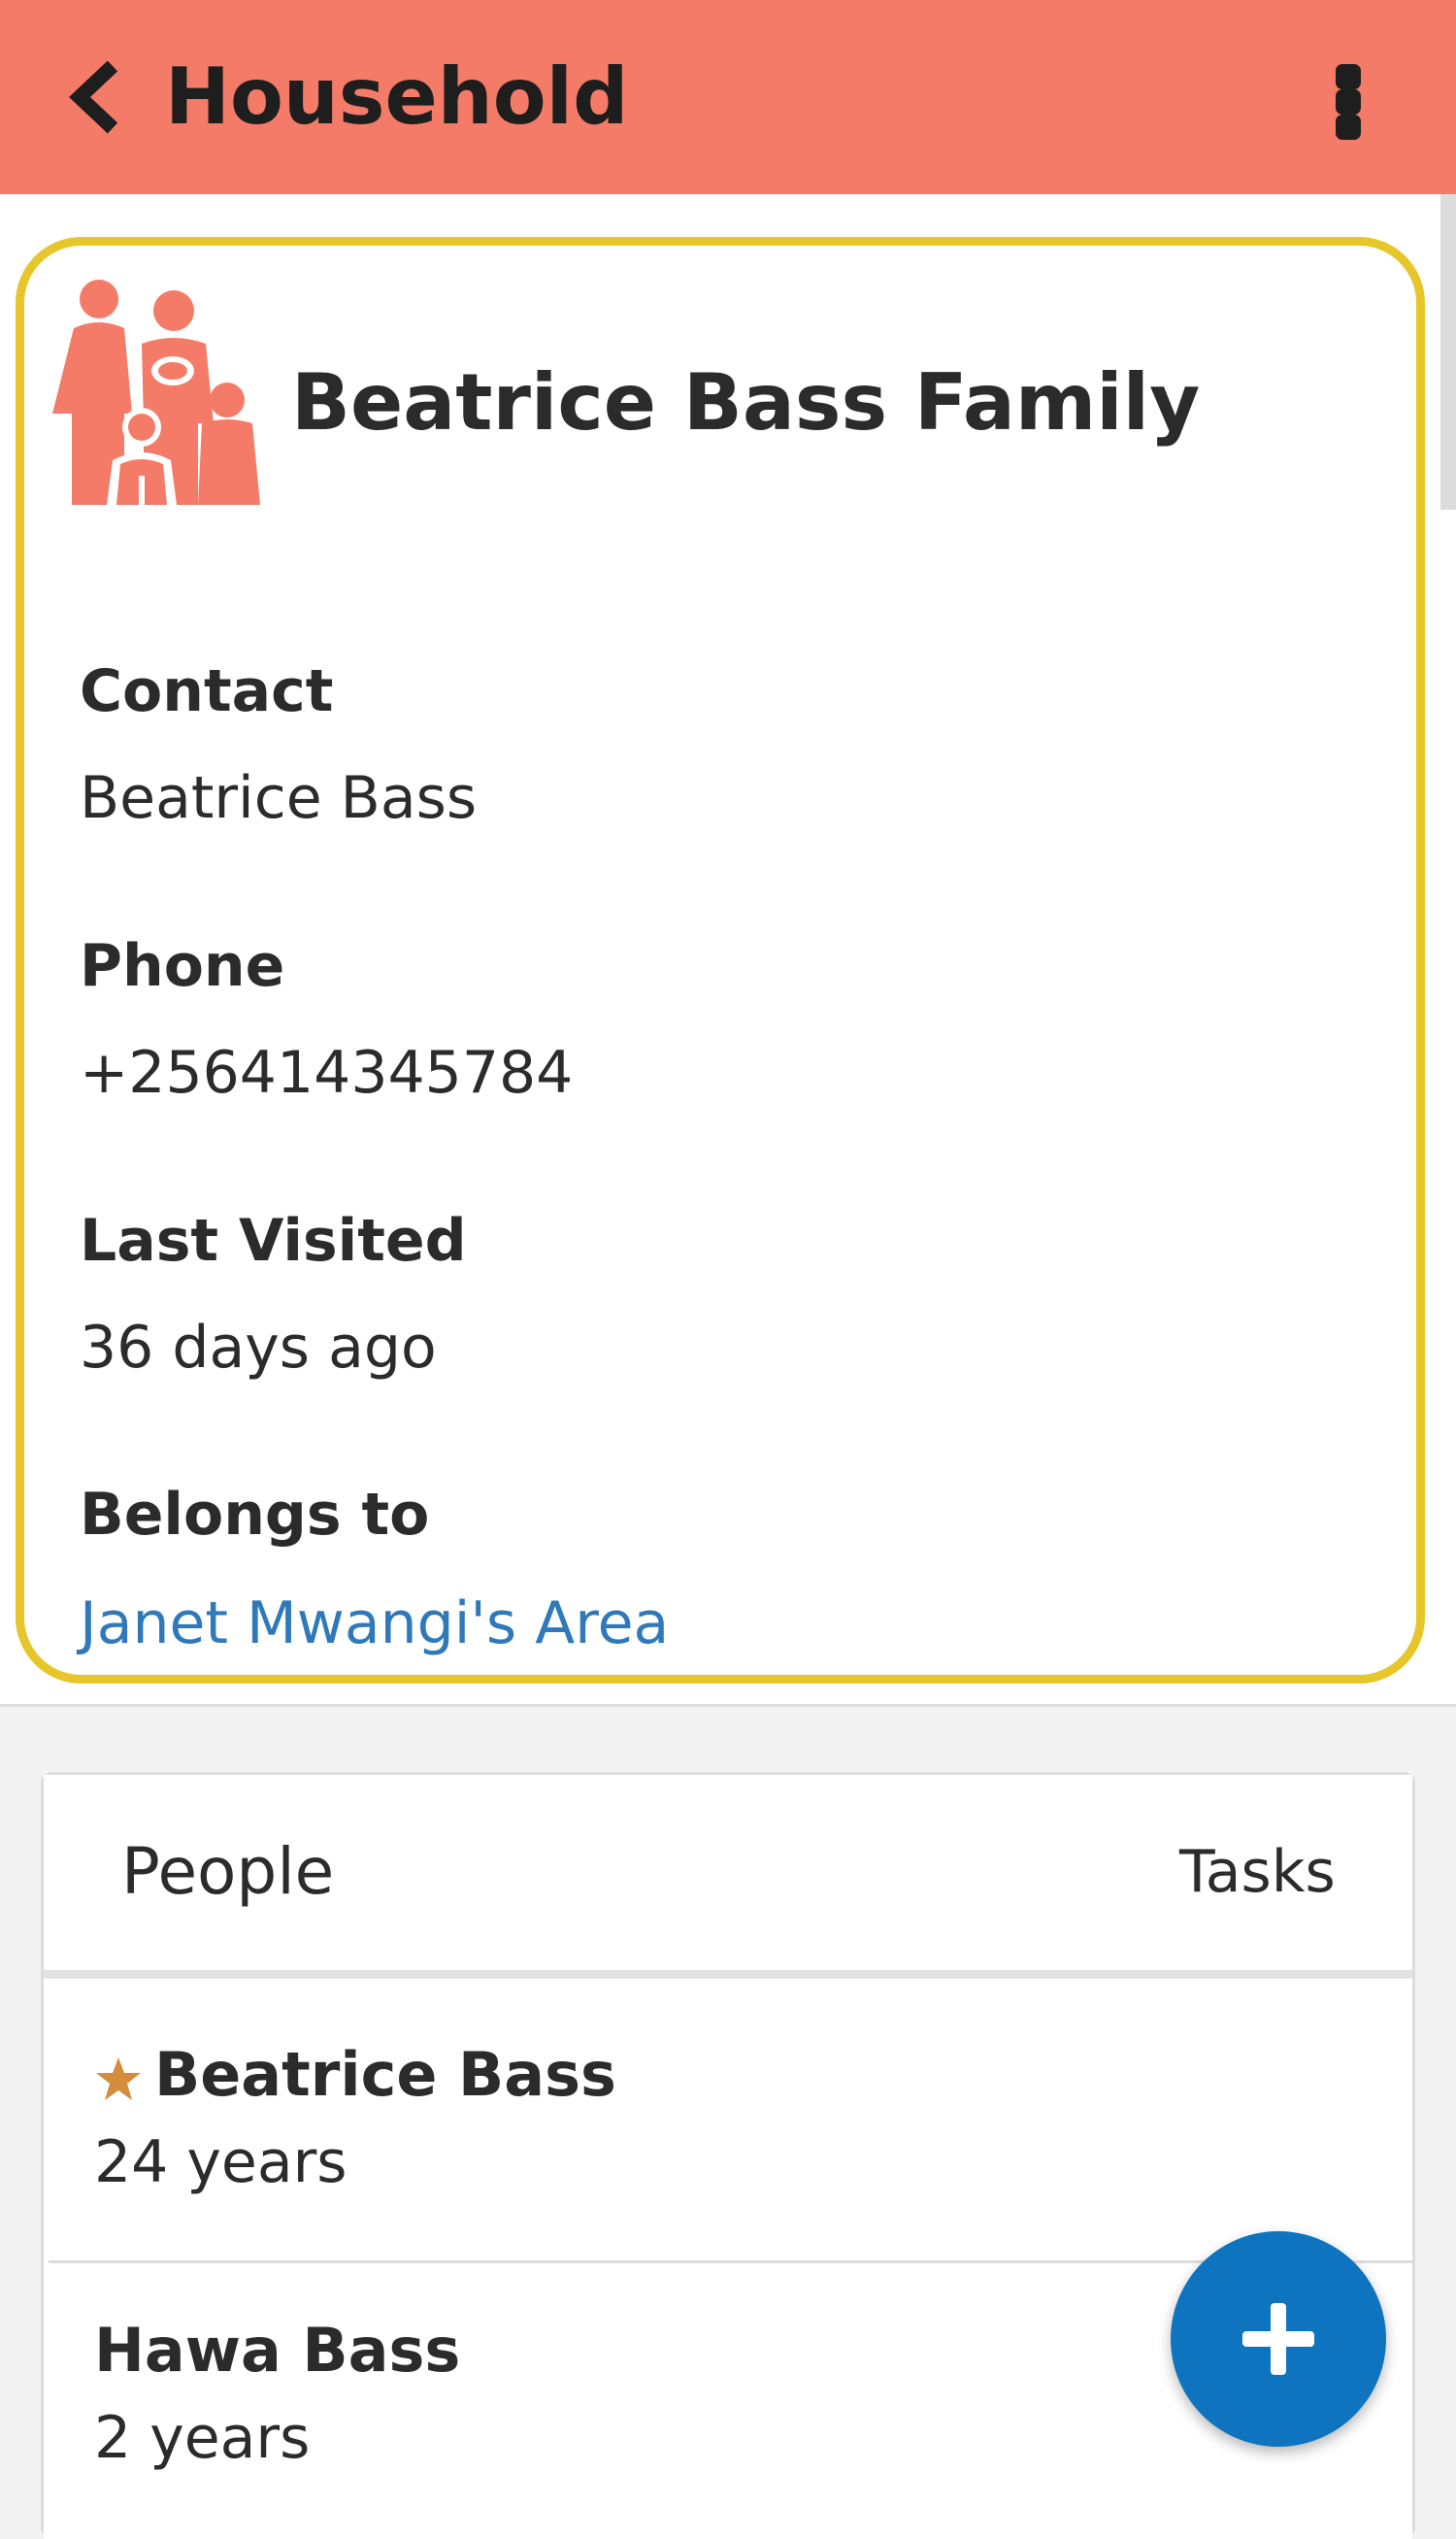  What do you see at coordinates (227, 1872) in the screenshot?
I see `tab-people: People` at bounding box center [227, 1872].